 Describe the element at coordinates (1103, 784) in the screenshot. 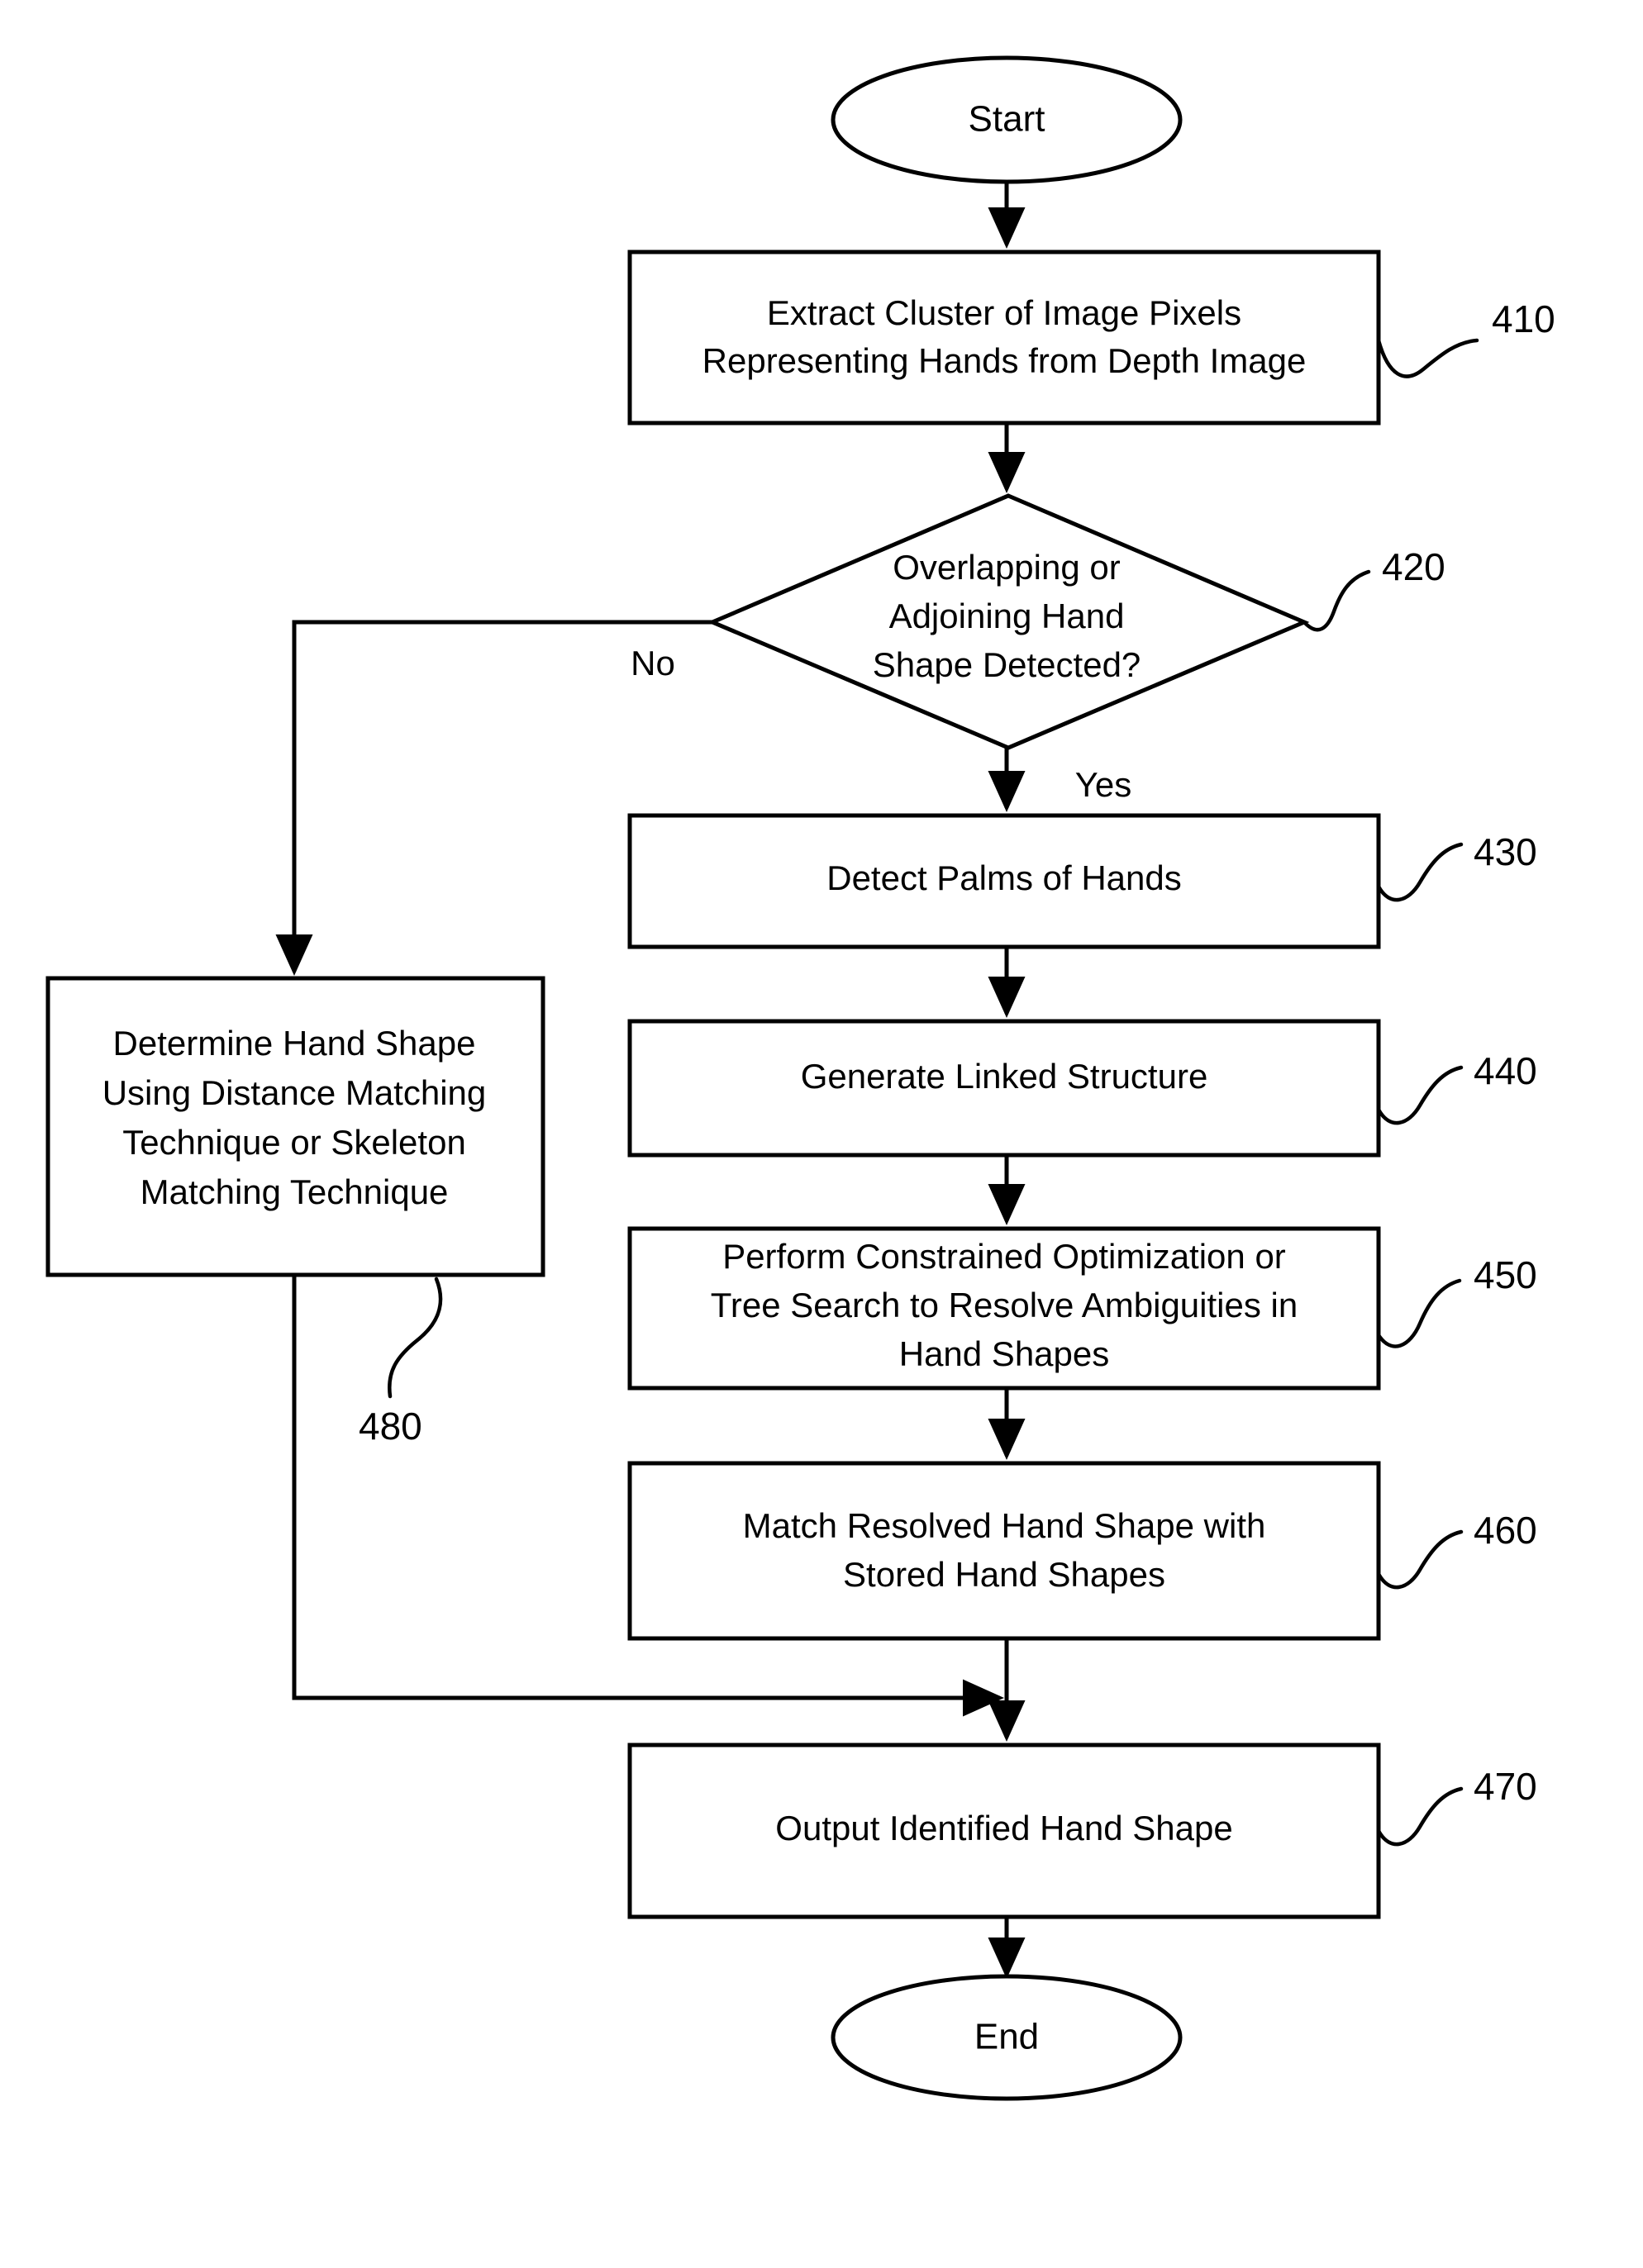

I see `edge-label-yes: Yes` at that location.